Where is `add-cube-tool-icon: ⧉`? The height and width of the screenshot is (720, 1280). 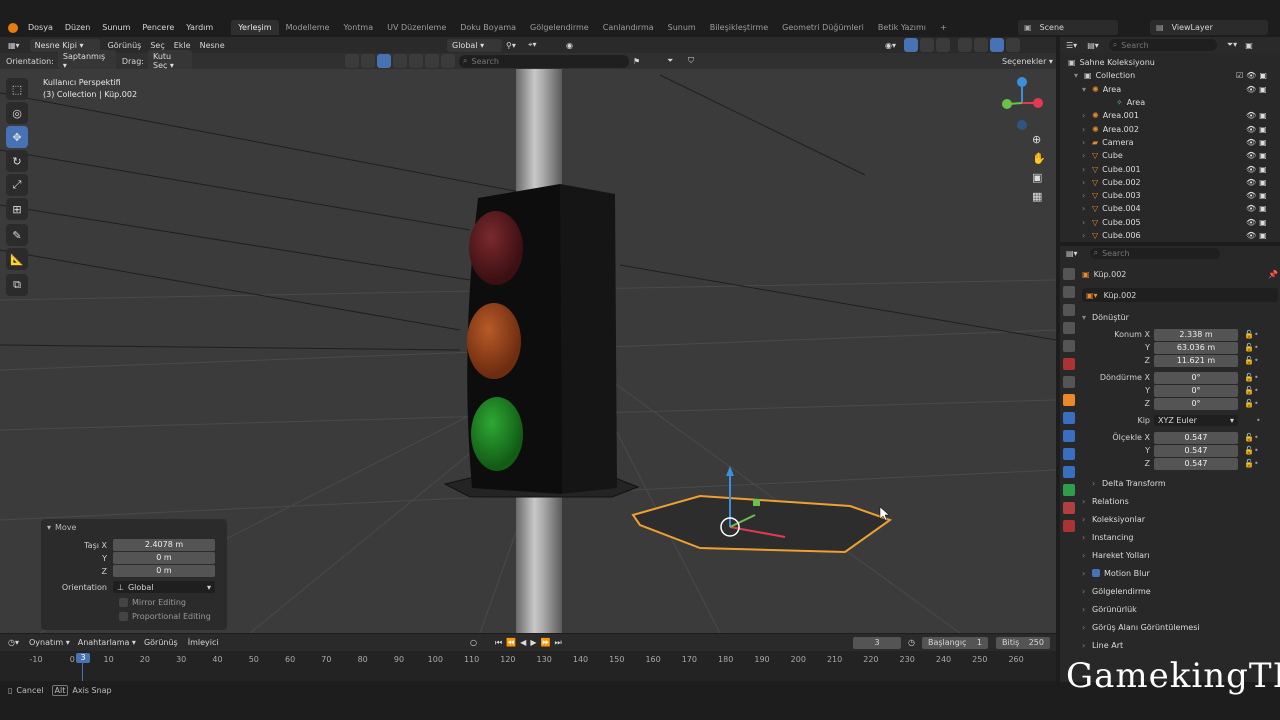 add-cube-tool-icon: ⧉ is located at coordinates (17, 285).